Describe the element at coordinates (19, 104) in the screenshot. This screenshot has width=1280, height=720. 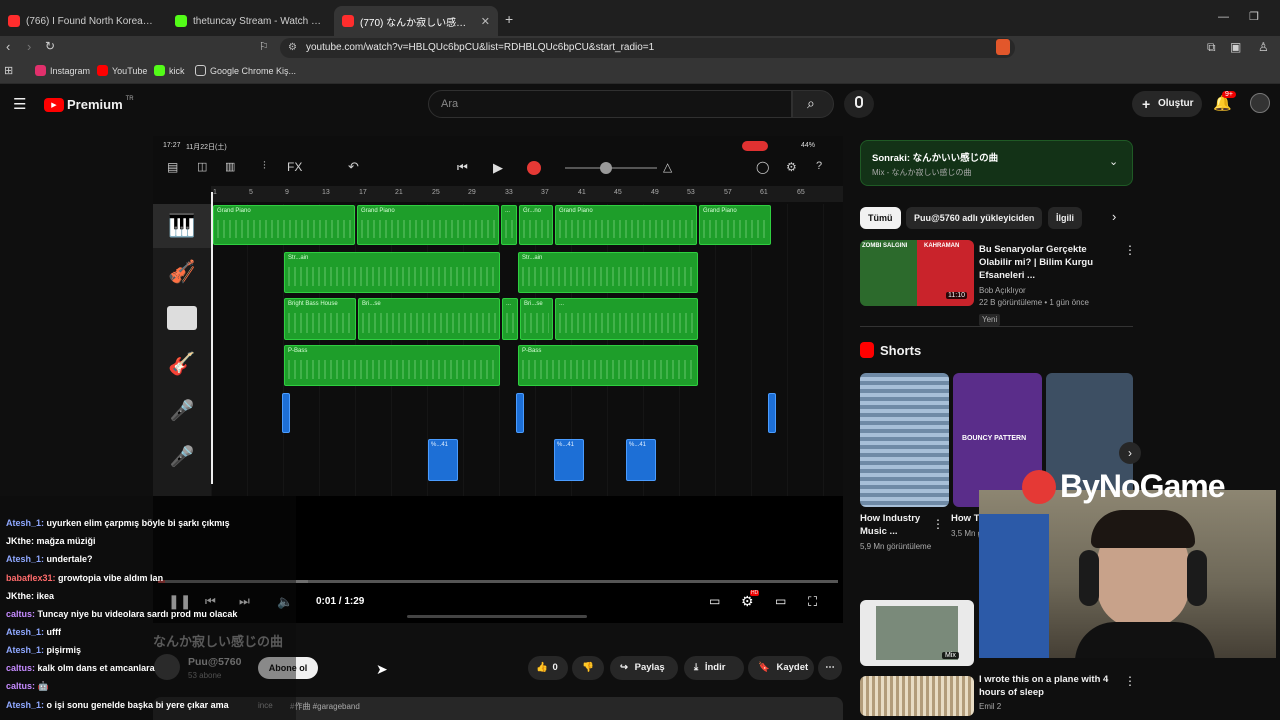
I see `hamburger-menu-icon: ☰` at that location.